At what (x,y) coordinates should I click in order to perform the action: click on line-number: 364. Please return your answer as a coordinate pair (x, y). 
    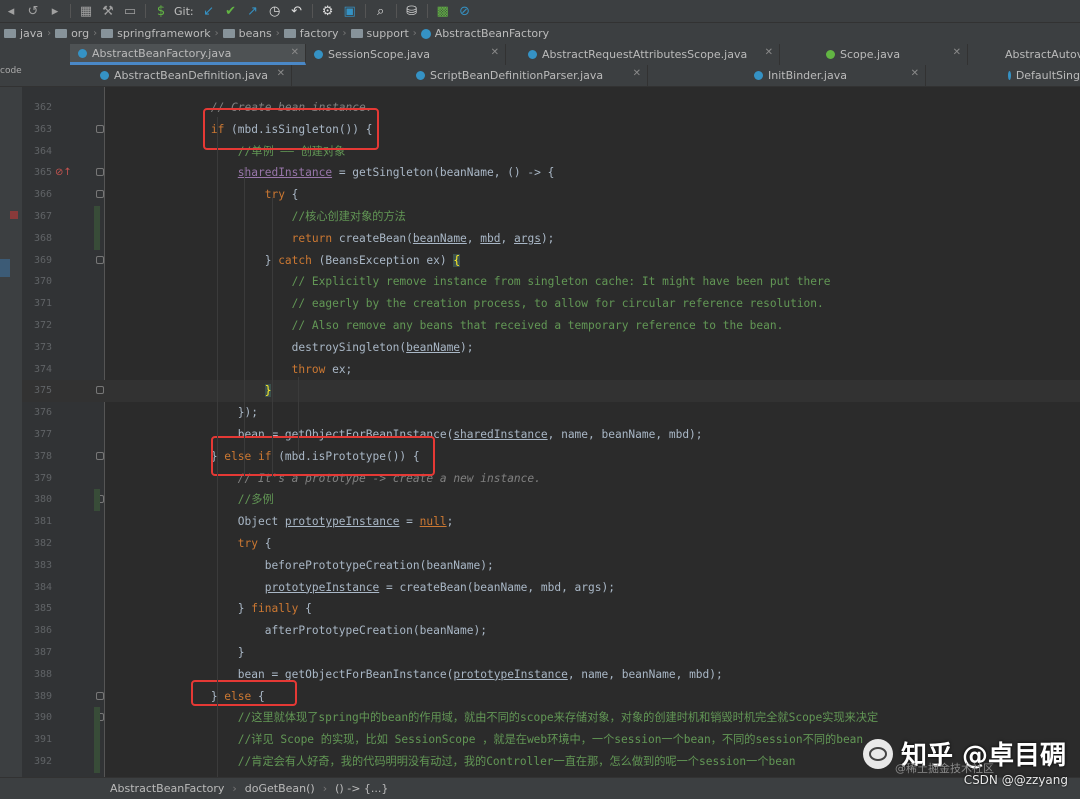
    Looking at the image, I should click on (37, 152).